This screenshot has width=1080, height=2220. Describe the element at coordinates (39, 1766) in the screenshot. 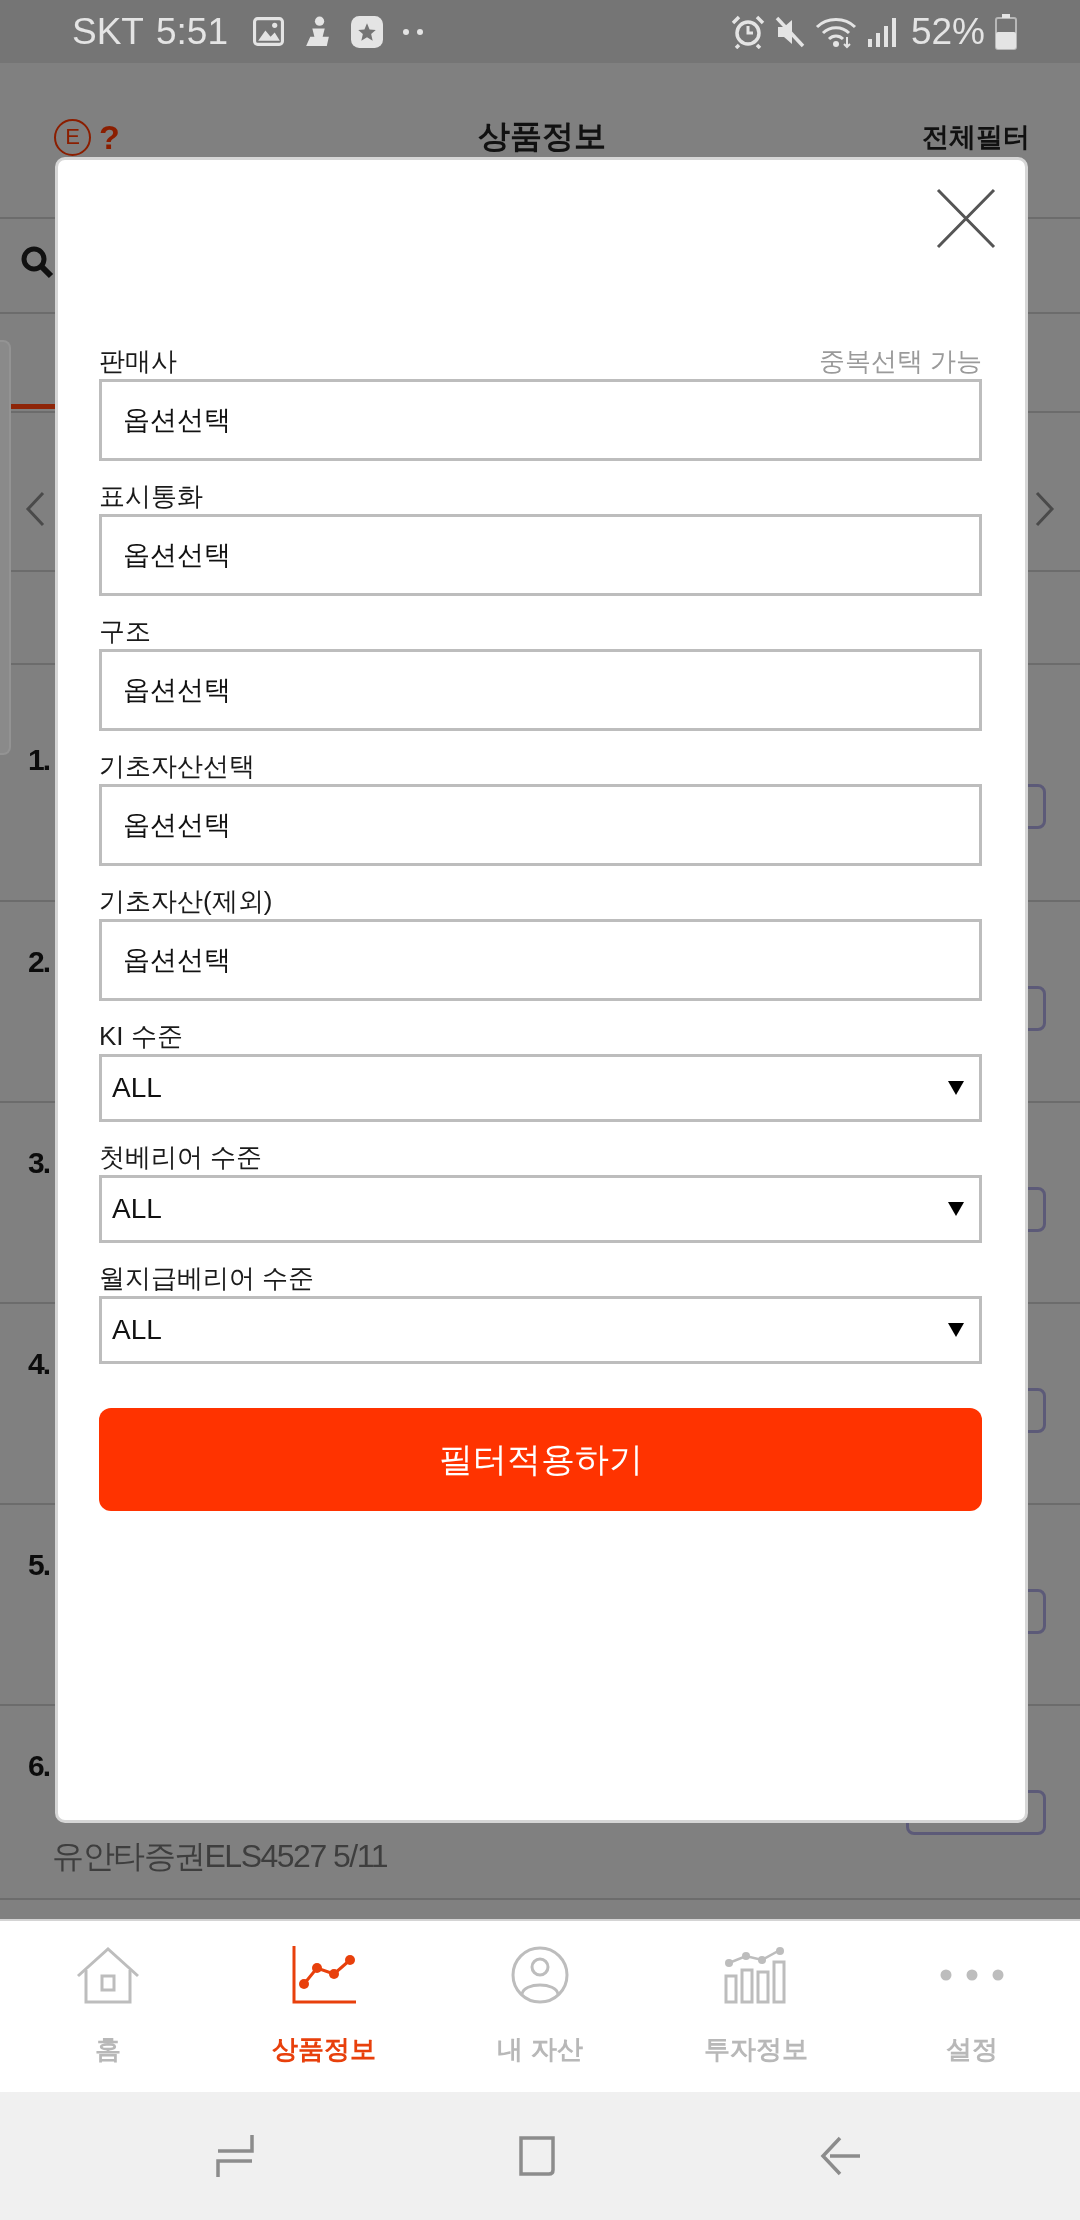

I see `row-number: 6.` at that location.